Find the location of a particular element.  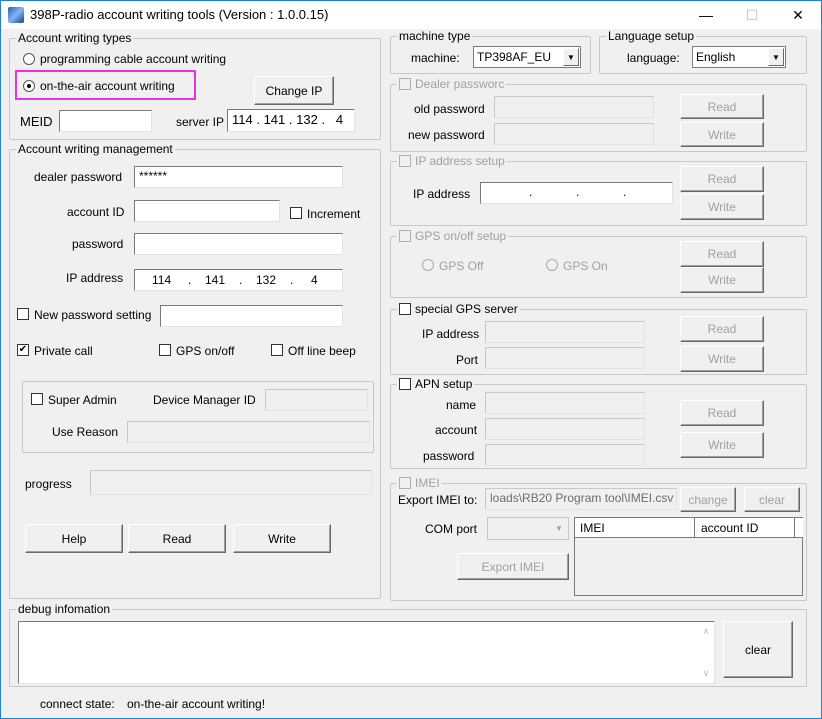

connect-state-value: on-the-air account writing! is located at coordinates (196, 704).